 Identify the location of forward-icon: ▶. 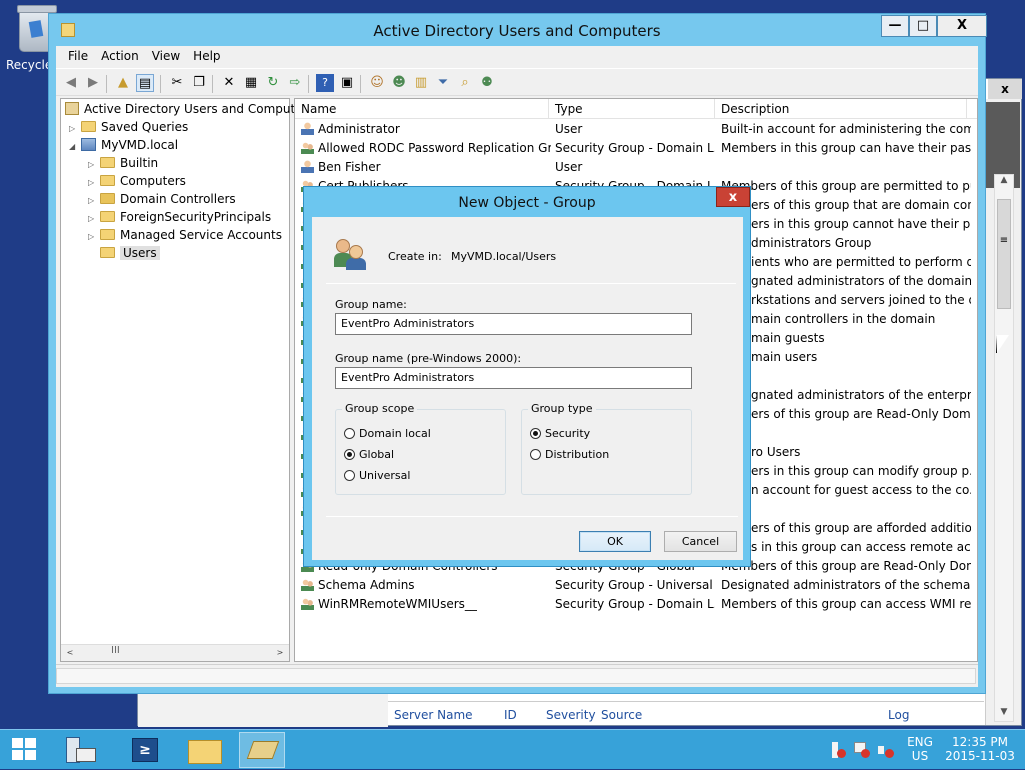
(93, 83).